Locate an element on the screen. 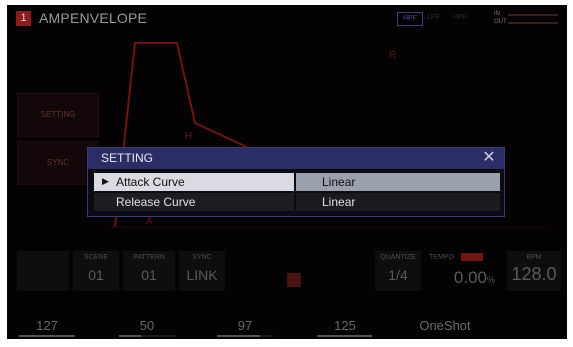 The width and height of the screenshot is (573, 347). param-2-track is located at coordinates (147, 336).